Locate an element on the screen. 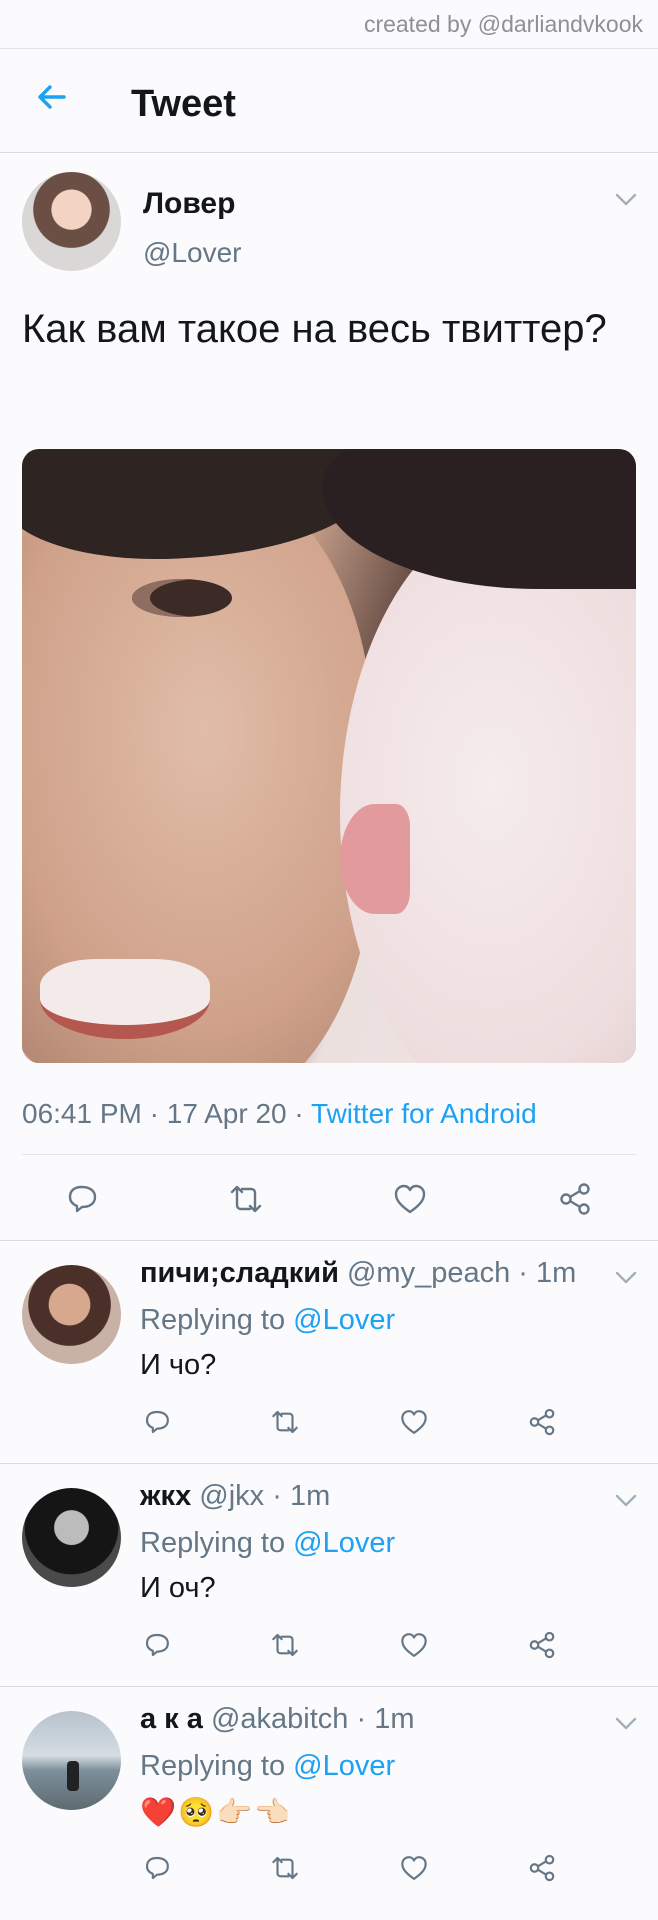  reply-author-handle: @my_peach is located at coordinates (428, 1273).